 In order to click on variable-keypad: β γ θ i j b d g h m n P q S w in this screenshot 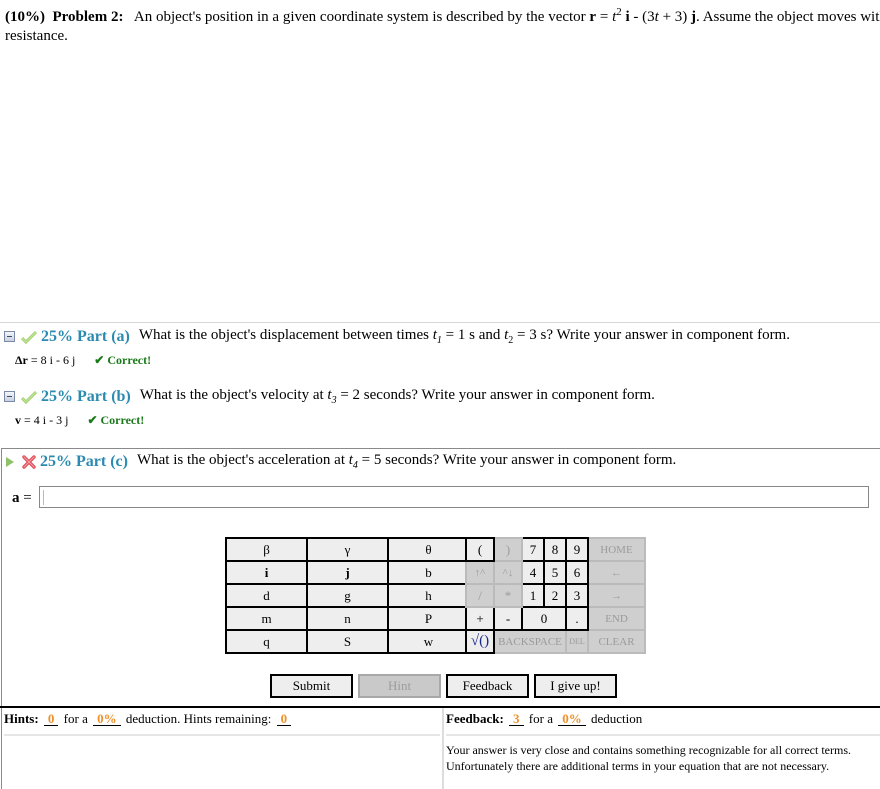, I will do `click(347, 595)`.